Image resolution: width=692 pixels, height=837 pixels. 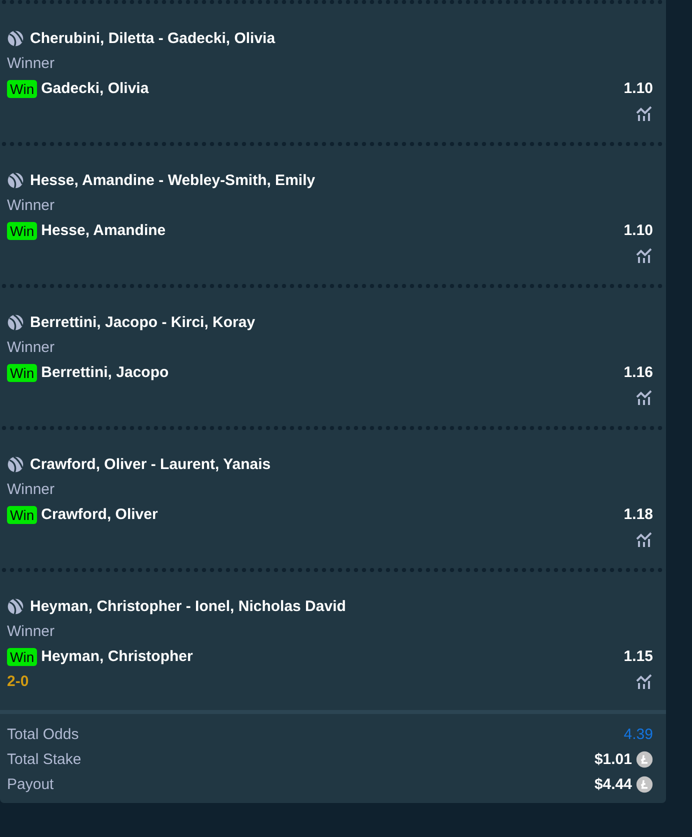 I want to click on total-label: Total Odds, so click(x=43, y=734).